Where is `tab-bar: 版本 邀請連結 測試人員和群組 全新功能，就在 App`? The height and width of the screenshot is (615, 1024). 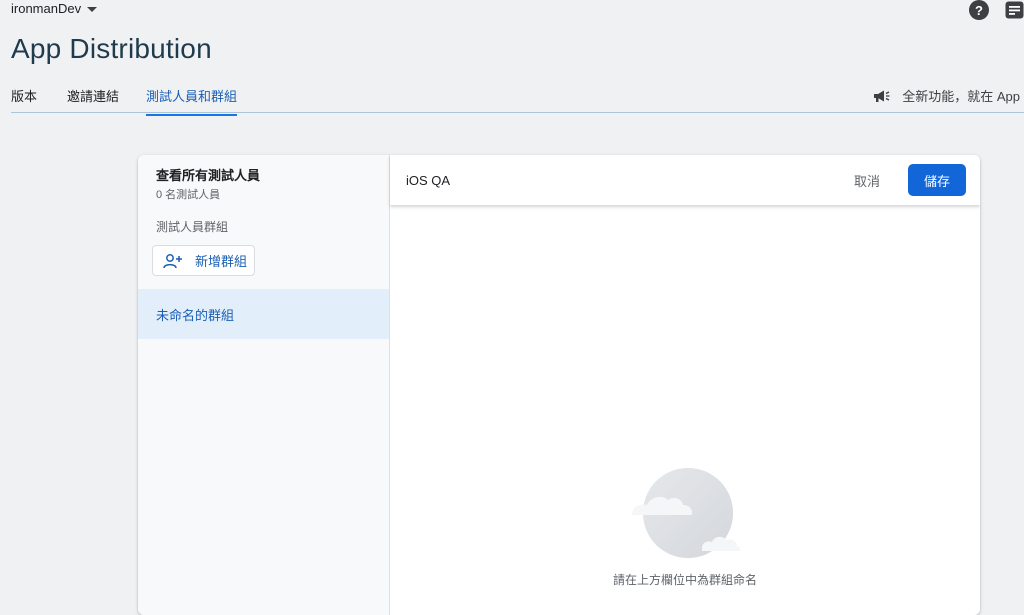 tab-bar: 版本 邀請連結 測試人員和群組 全新功能，就在 App is located at coordinates (517, 98).